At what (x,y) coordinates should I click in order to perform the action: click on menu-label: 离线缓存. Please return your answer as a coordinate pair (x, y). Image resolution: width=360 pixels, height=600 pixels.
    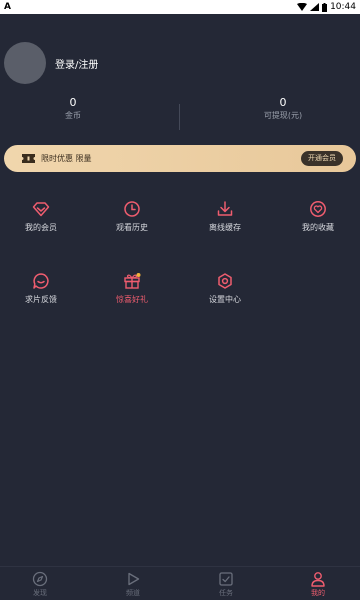
    Looking at the image, I should click on (225, 227).